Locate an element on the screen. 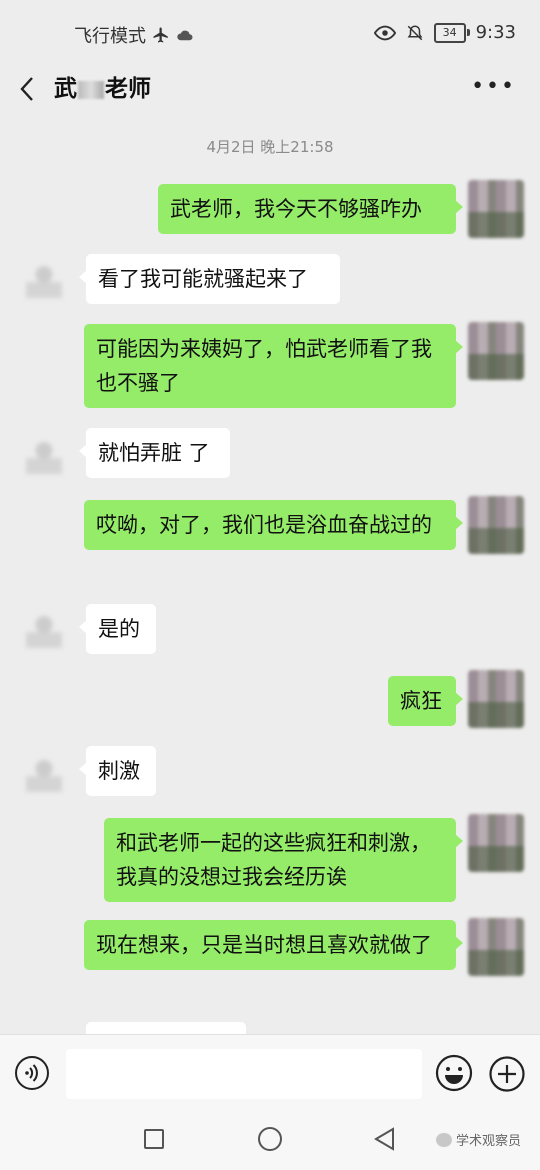 Image resolution: width=540 pixels, height=1170 pixels. back-button is located at coordinates (27, 89).